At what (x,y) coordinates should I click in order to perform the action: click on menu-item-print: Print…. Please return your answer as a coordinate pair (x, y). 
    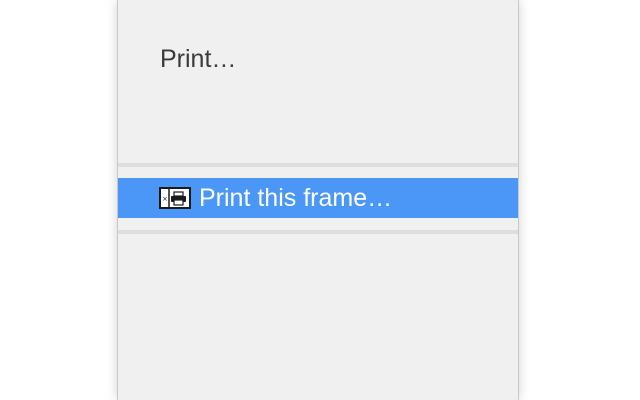
    Looking at the image, I should click on (198, 59).